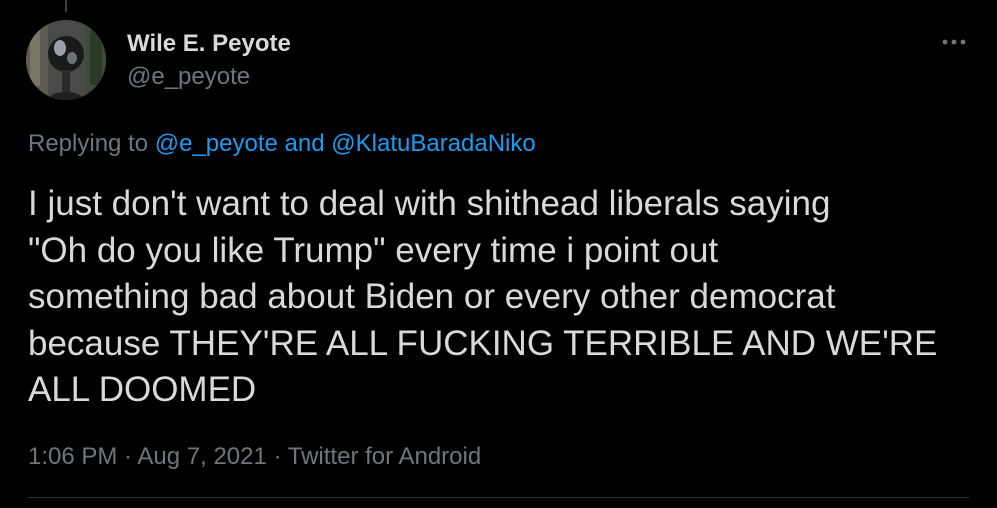 The image size is (997, 508). I want to click on more-options-button, so click(954, 42).